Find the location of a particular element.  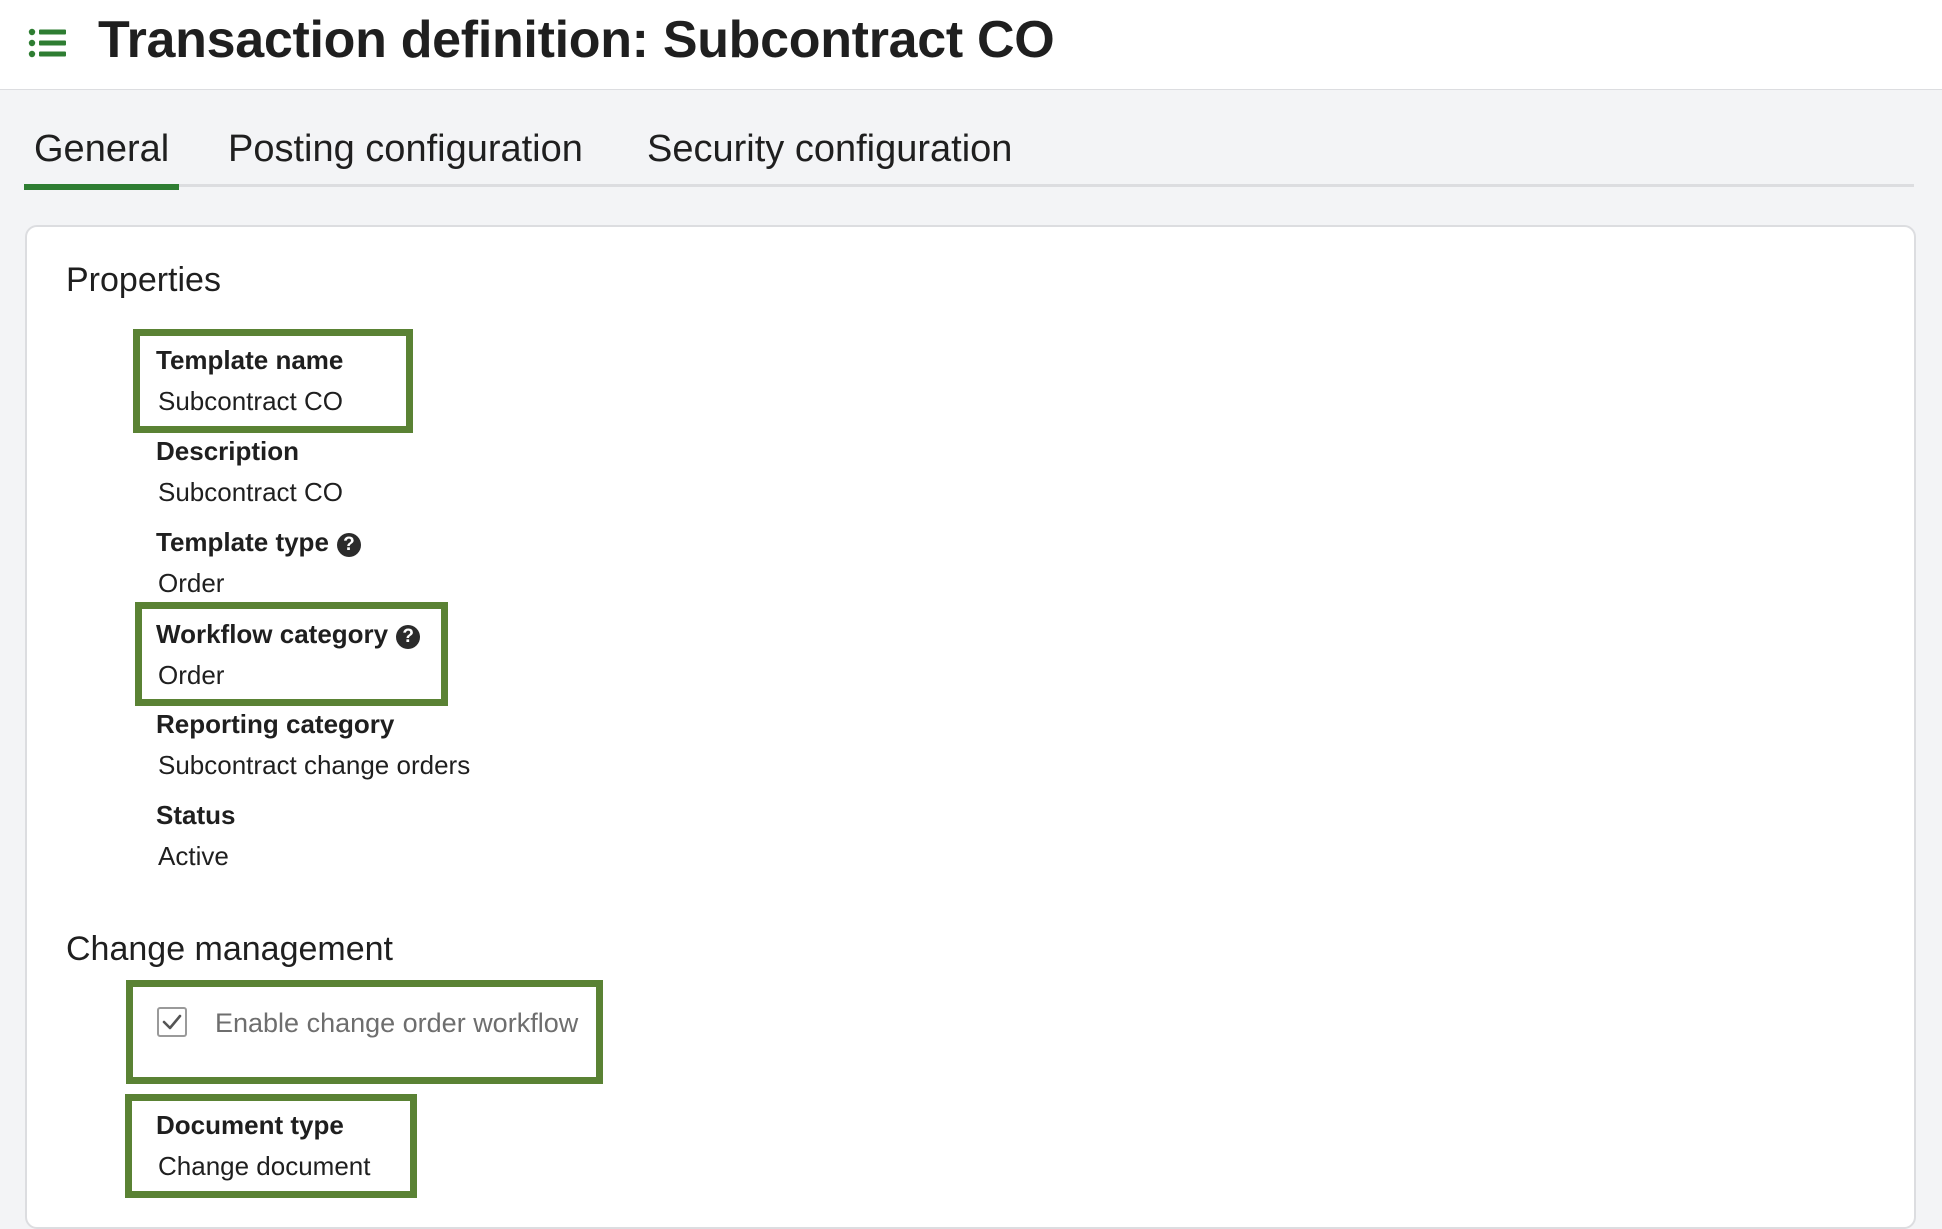

change-management-heading: Change management is located at coordinates (230, 949).